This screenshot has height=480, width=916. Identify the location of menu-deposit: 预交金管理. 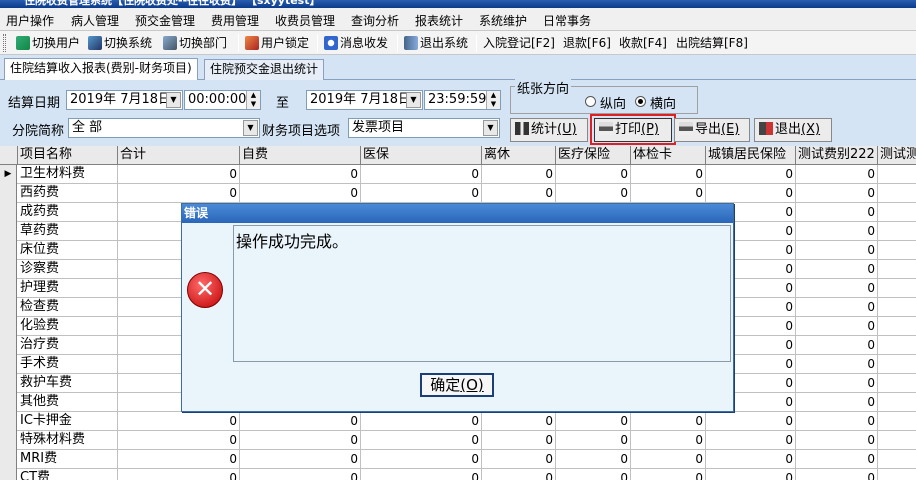
(165, 20).